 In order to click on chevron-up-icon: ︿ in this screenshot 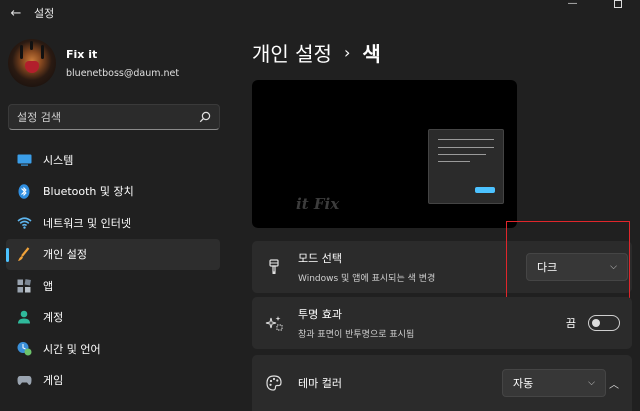, I will do `click(614, 385)`.